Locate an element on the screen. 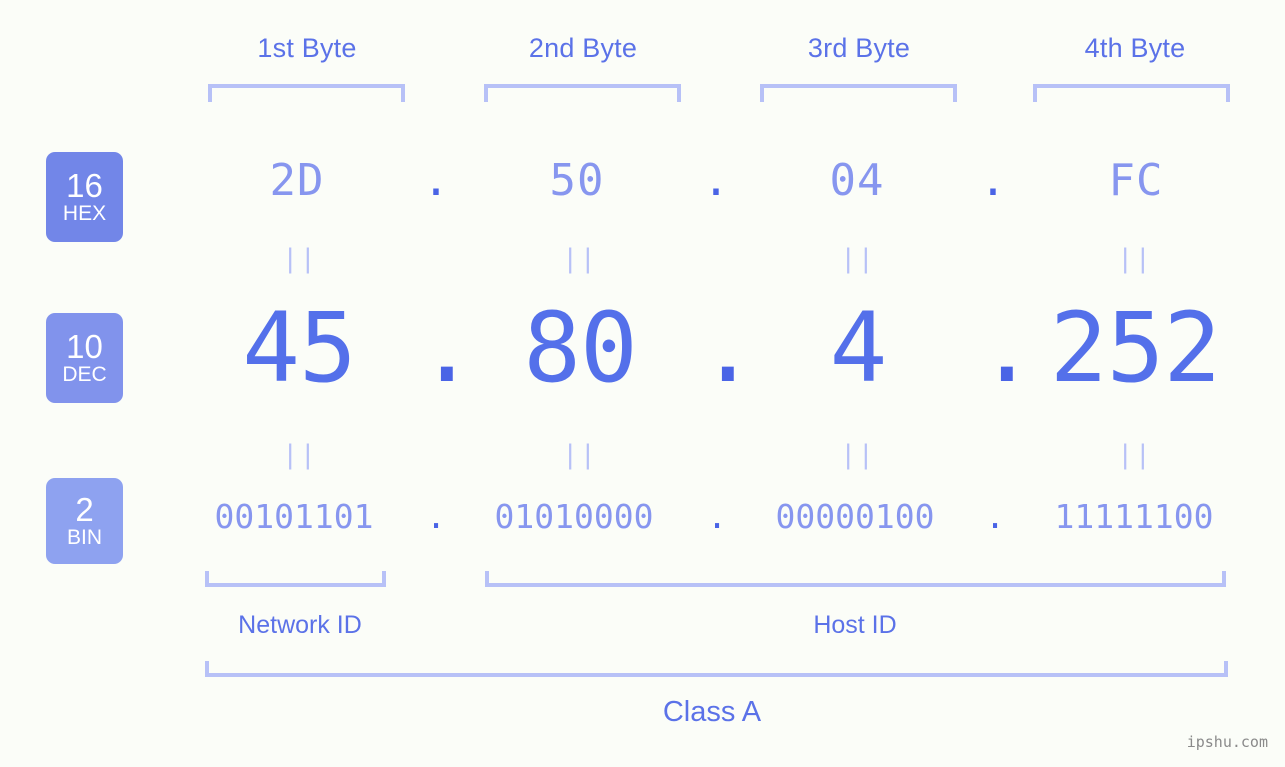 This screenshot has width=1285, height=767. equality-mark-hex-dec-4: || is located at coordinates (1135, 259).